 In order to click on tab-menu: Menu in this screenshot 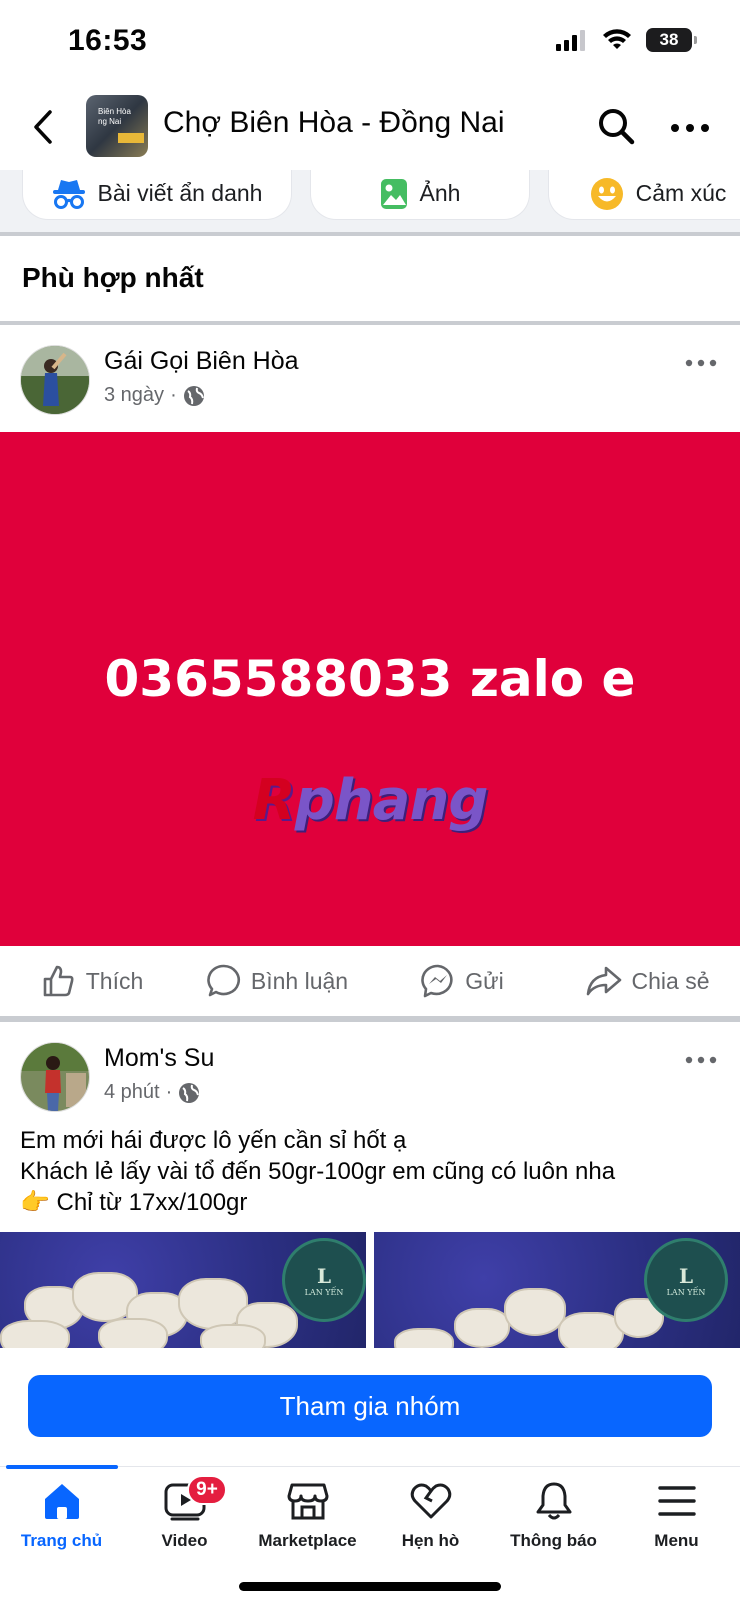, I will do `click(676, 1516)`.